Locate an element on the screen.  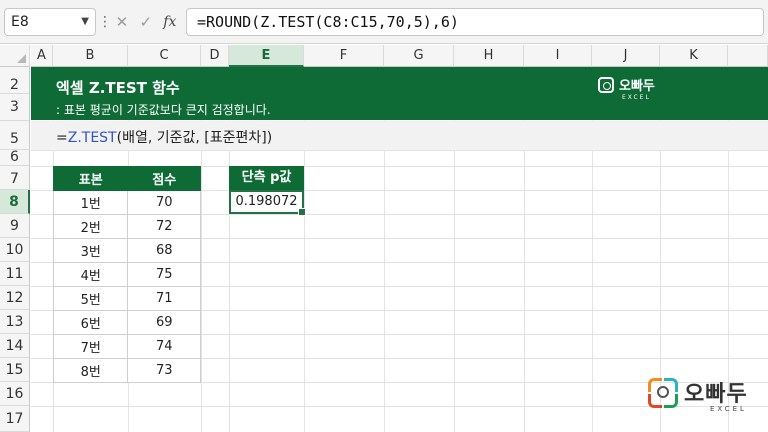
table-row: 4번 75 is located at coordinates (126, 274).